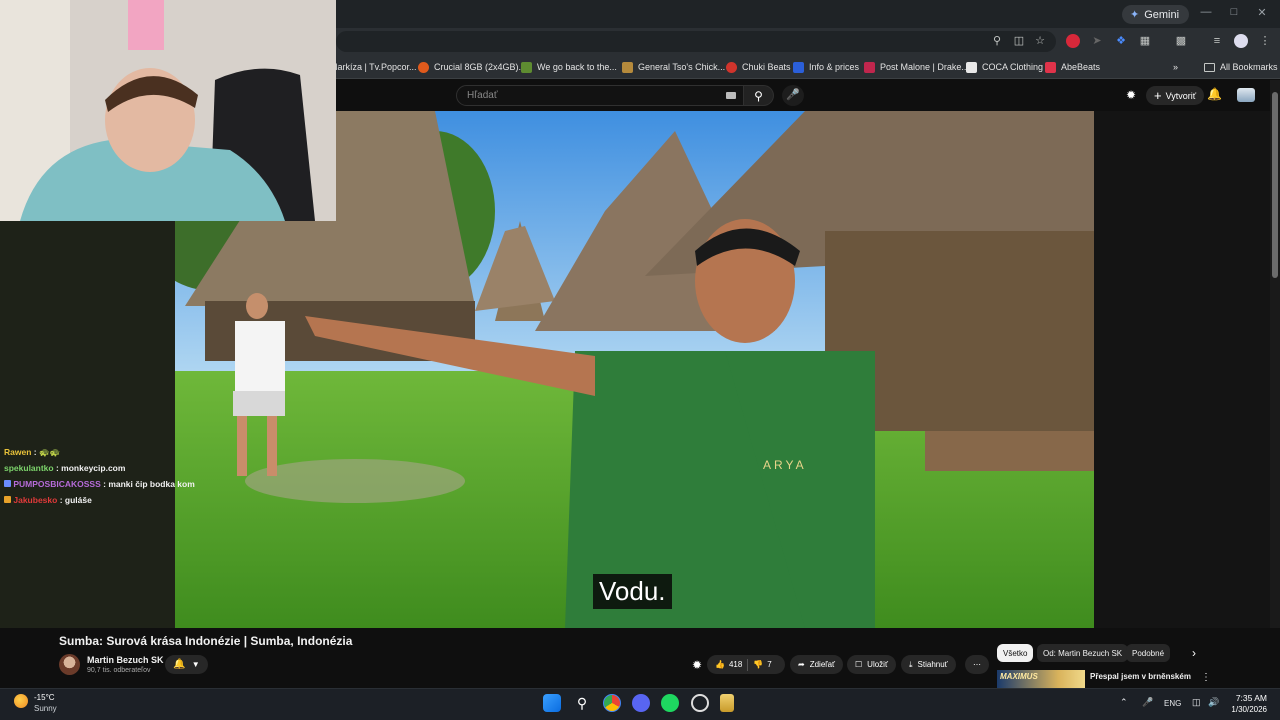 This screenshot has width=1280, height=720. Describe the element at coordinates (612, 703) in the screenshot. I see `chrome-app-icon` at that location.